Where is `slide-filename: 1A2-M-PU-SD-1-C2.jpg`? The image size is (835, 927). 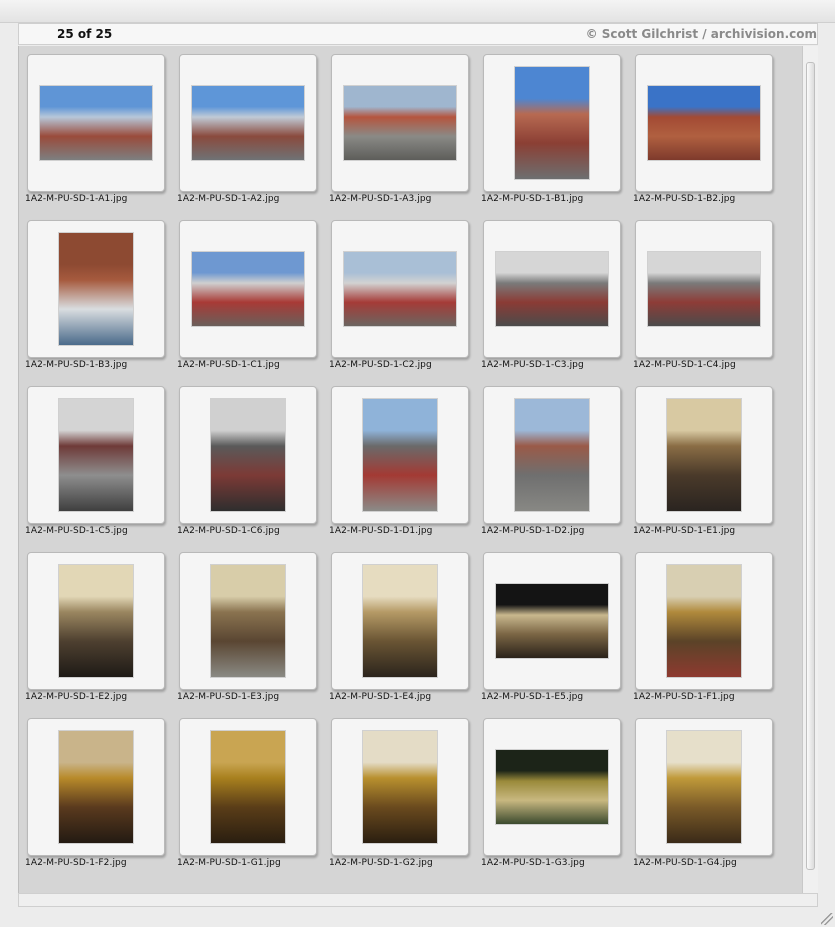
slide-filename: 1A2-M-PU-SD-1-C2.jpg is located at coordinates (380, 365).